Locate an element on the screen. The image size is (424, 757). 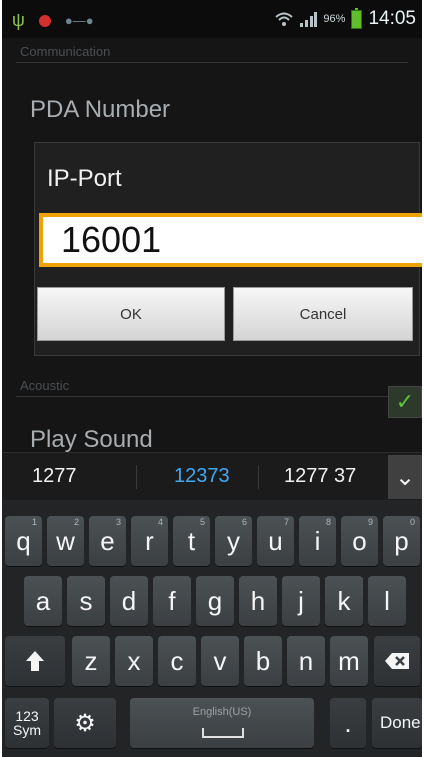
period-key: . is located at coordinates (348, 723).